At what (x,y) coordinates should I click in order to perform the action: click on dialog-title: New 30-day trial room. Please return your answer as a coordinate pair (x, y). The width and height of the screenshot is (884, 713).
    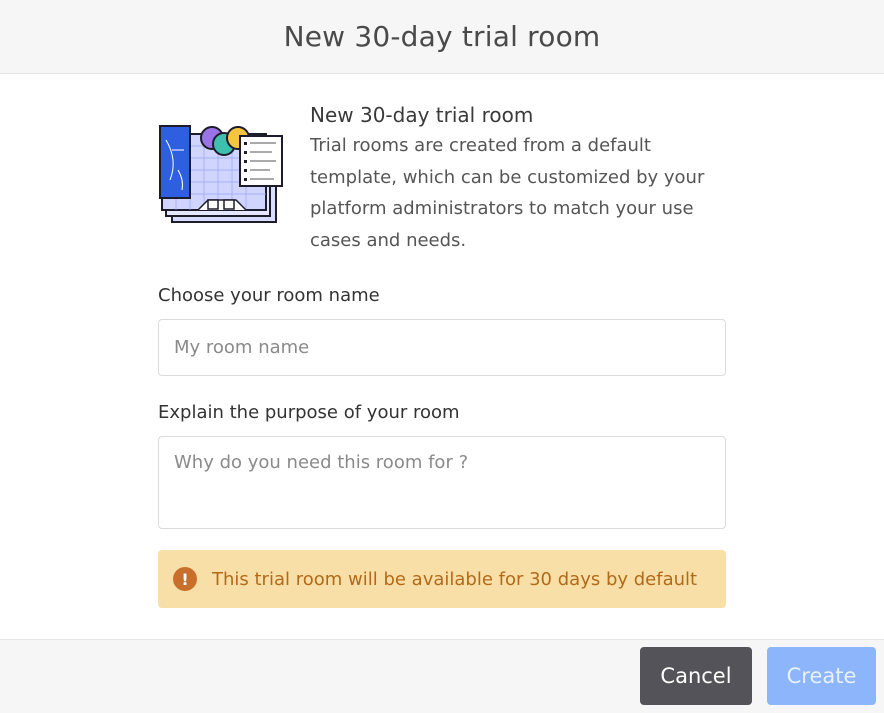
    Looking at the image, I should click on (442, 36).